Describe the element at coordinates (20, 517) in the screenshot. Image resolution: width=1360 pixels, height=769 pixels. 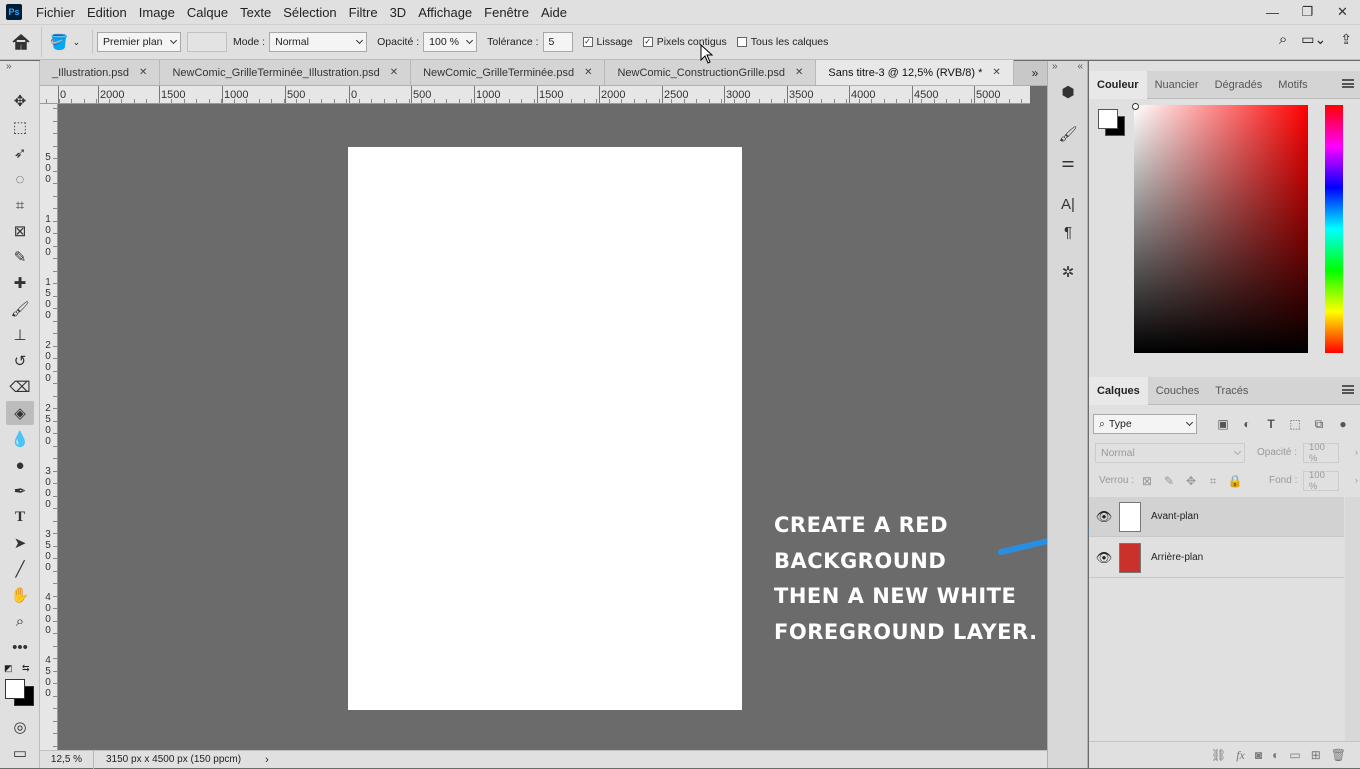
I see `type-tool-icon: T` at that location.